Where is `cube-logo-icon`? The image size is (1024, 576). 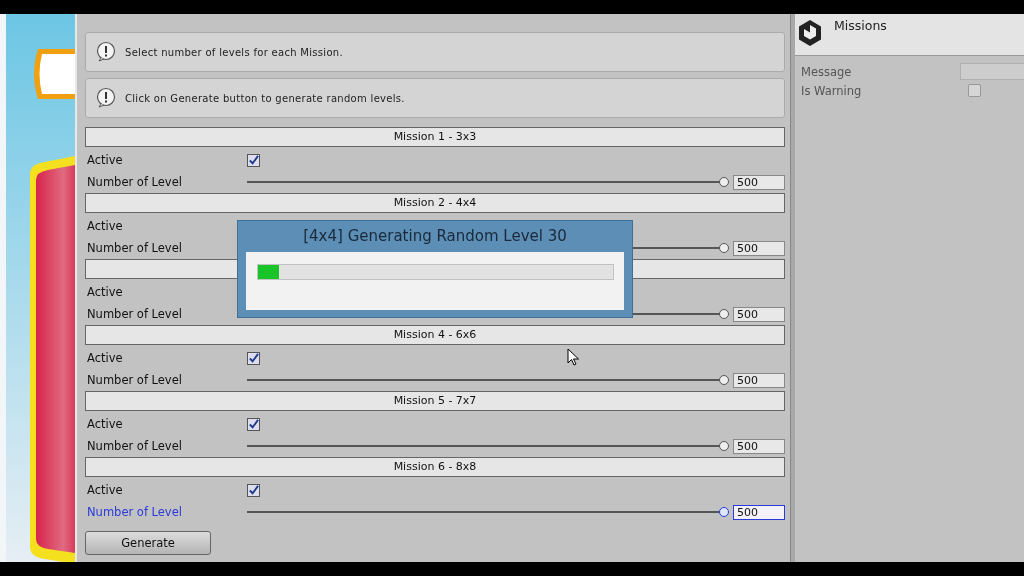 cube-logo-icon is located at coordinates (810, 33).